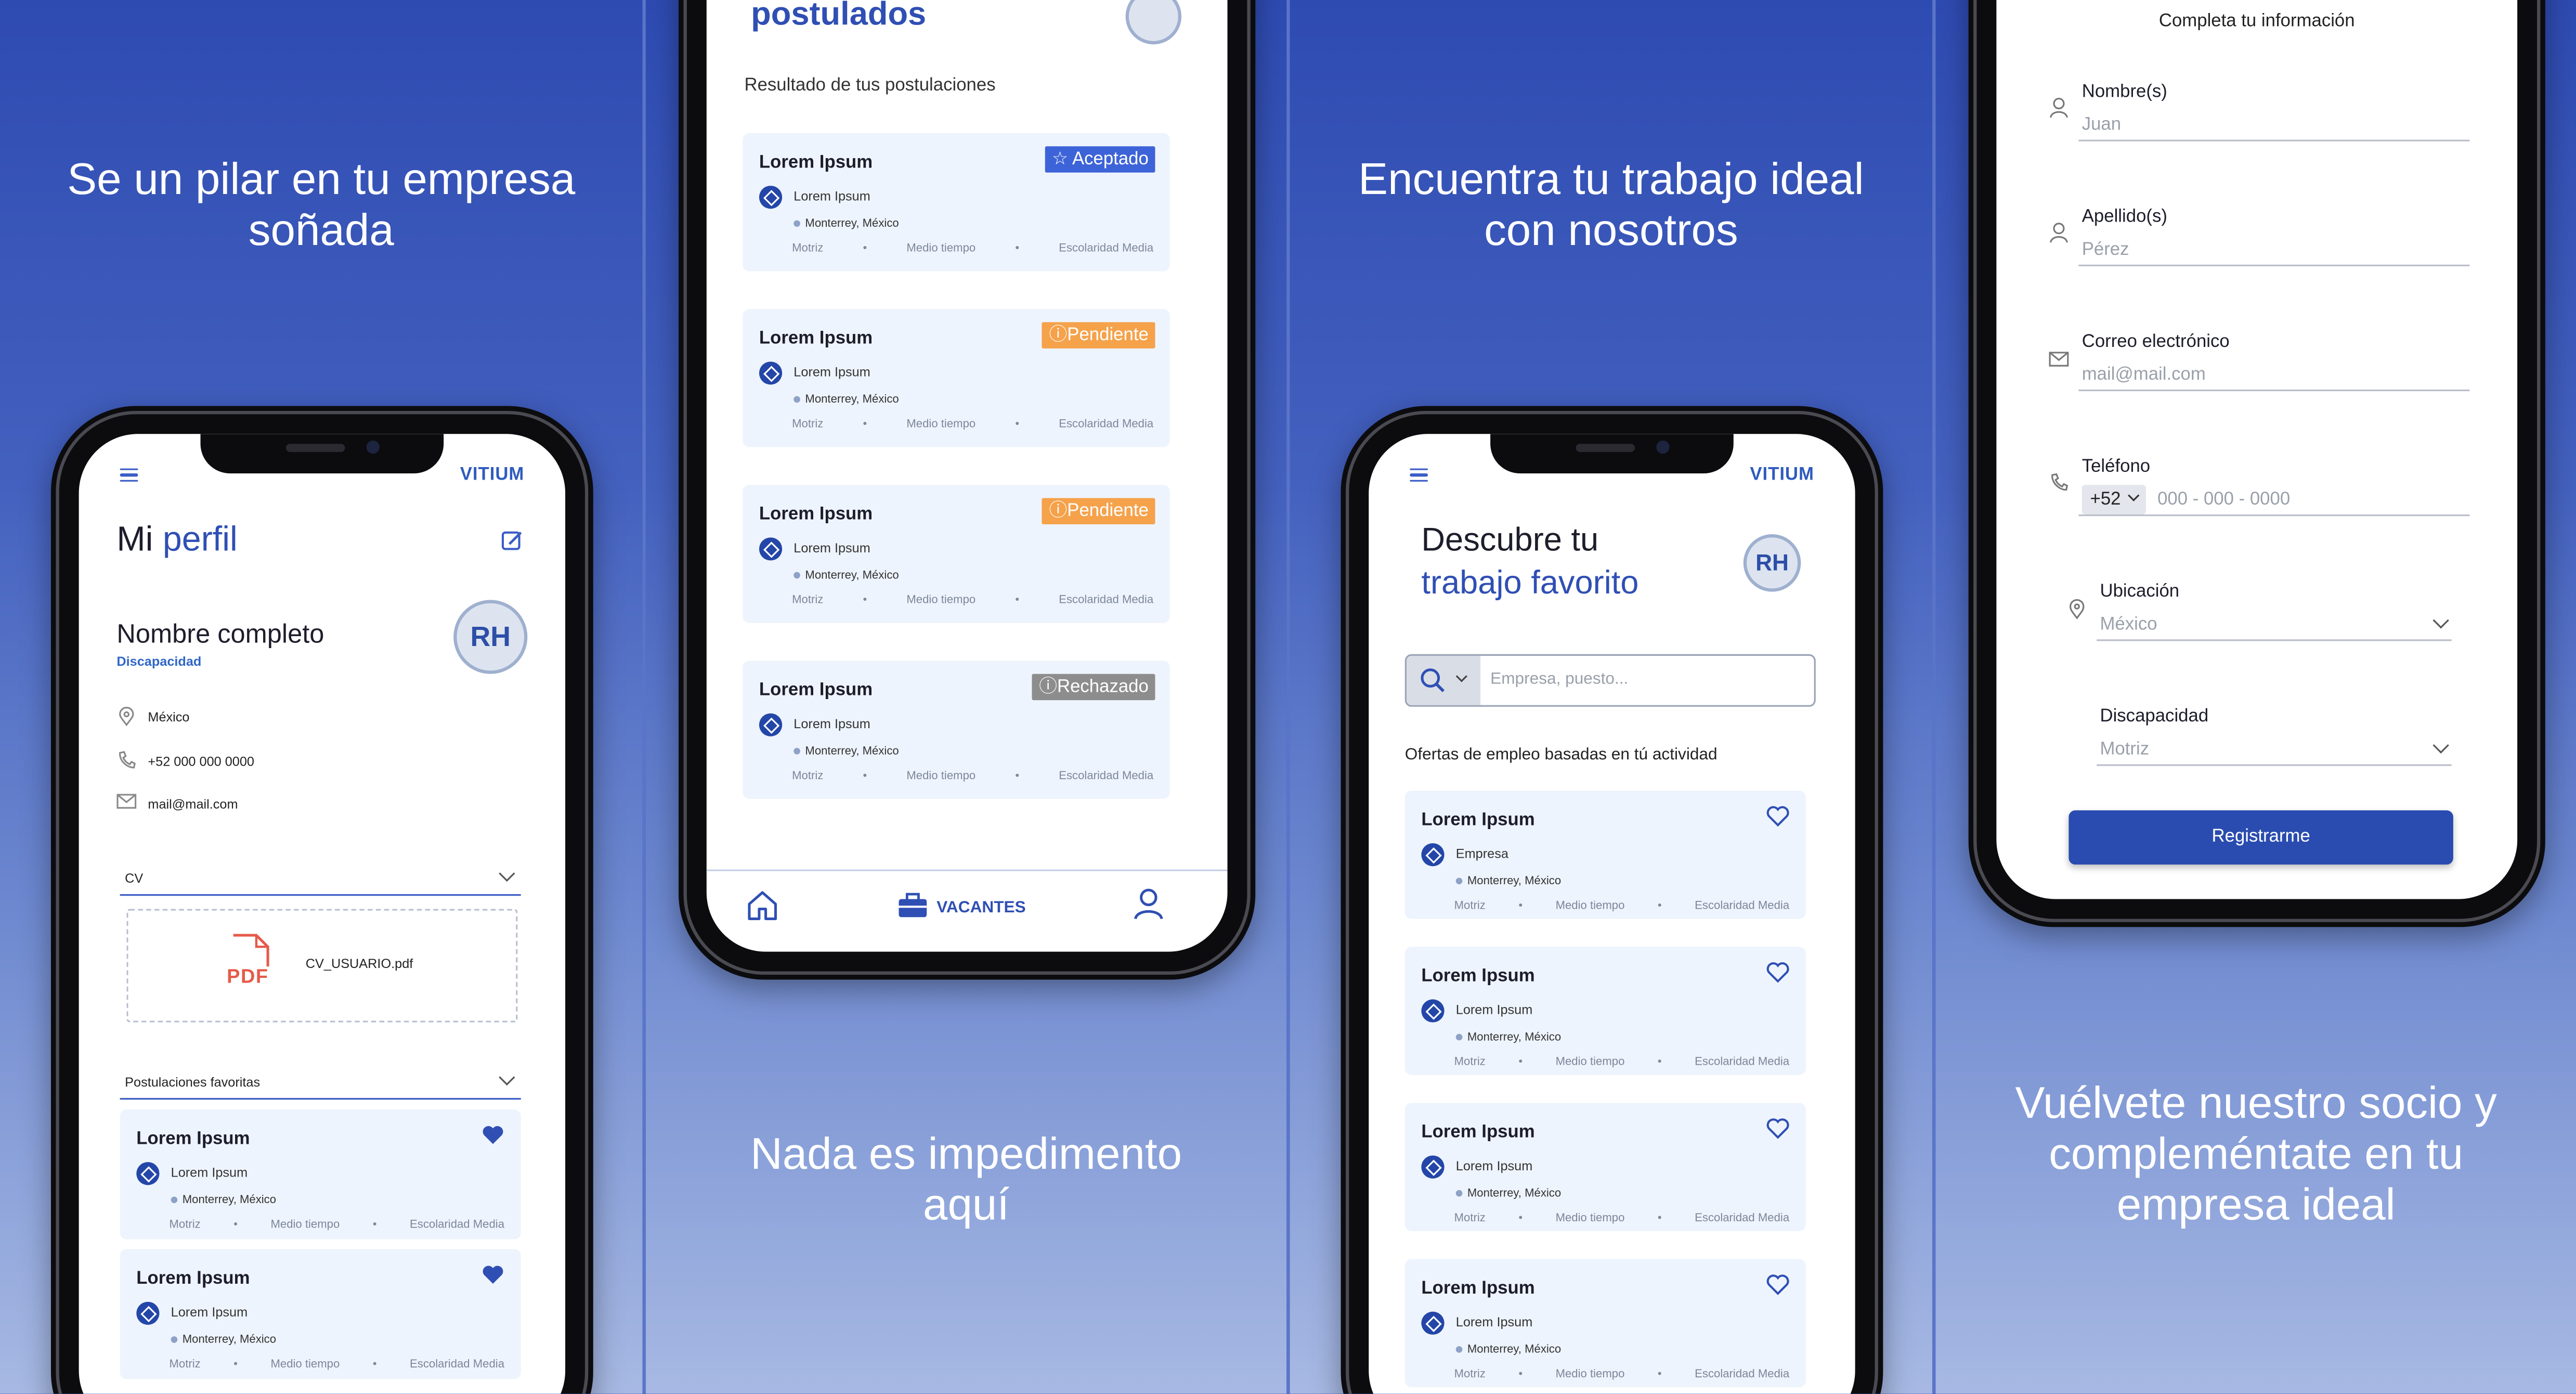 This screenshot has height=1394, width=2576. Describe the element at coordinates (201, 761) in the screenshot. I see `profile-phone: +52 000 000 0000` at that location.